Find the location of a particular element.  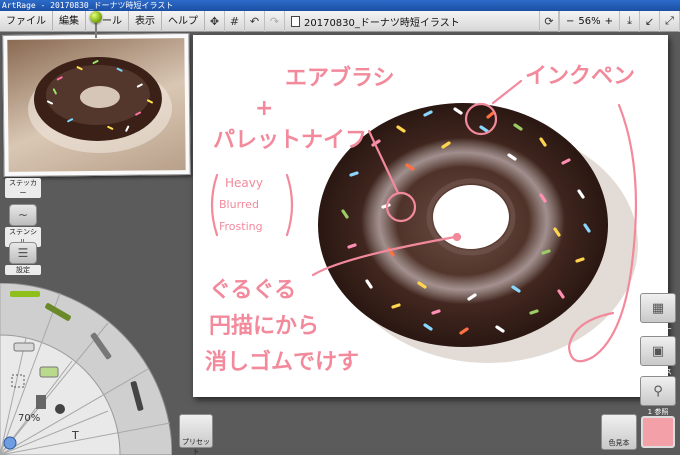

tracing-icon: ▣ is located at coordinates (658, 351).